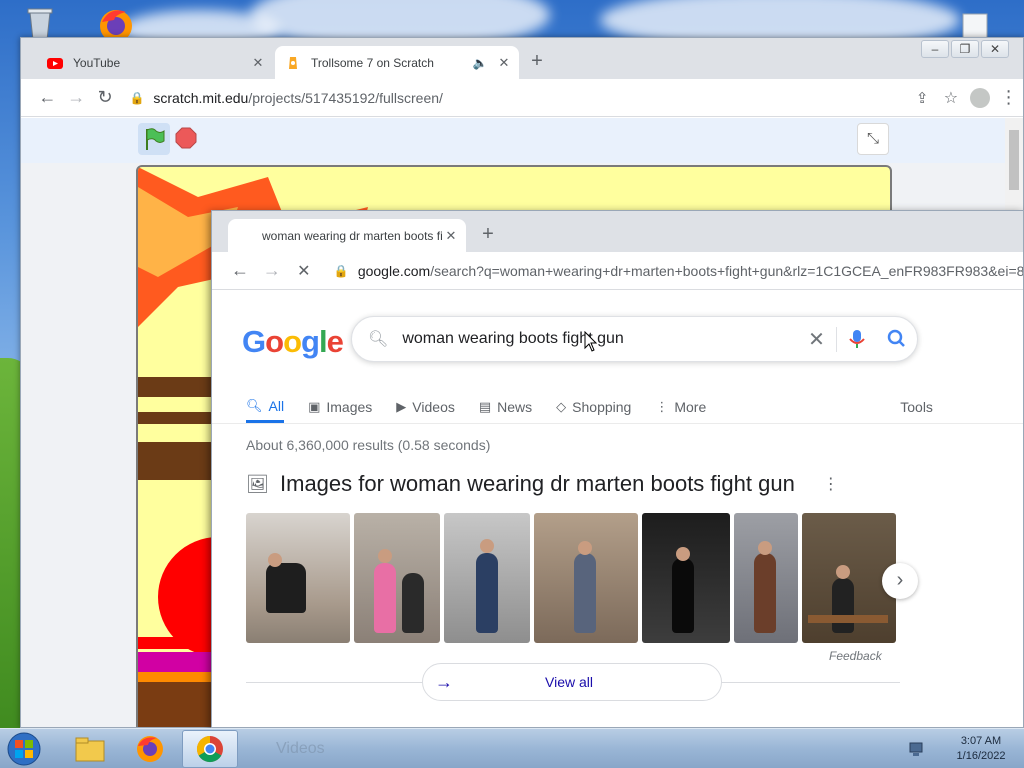  Describe the element at coordinates (995, 49) in the screenshot. I see `close-window-button: ✕` at that location.